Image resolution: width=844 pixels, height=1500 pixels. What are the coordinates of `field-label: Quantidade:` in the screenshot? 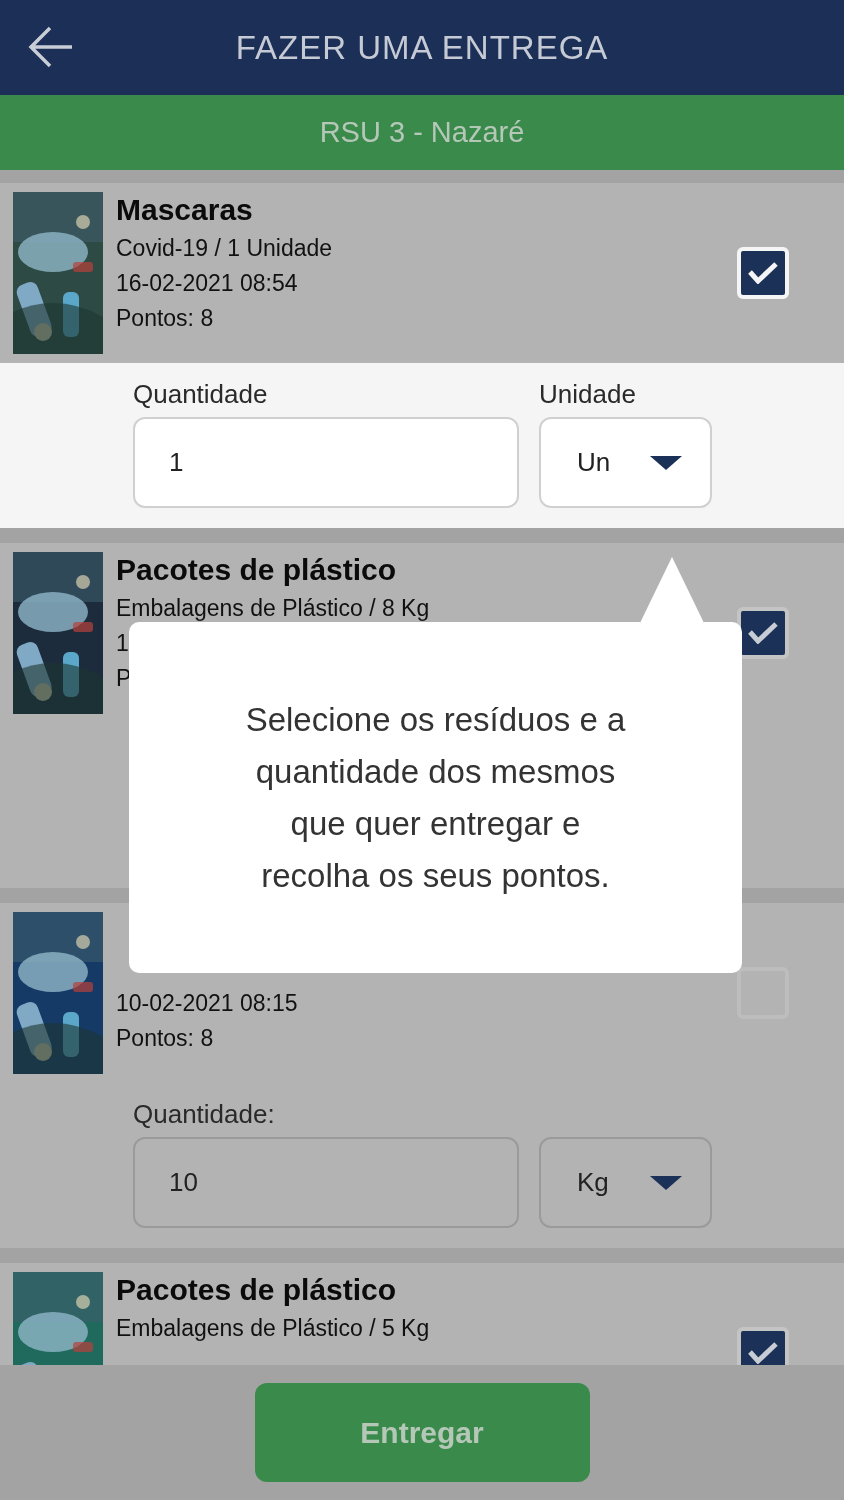 It's located at (204, 1115).